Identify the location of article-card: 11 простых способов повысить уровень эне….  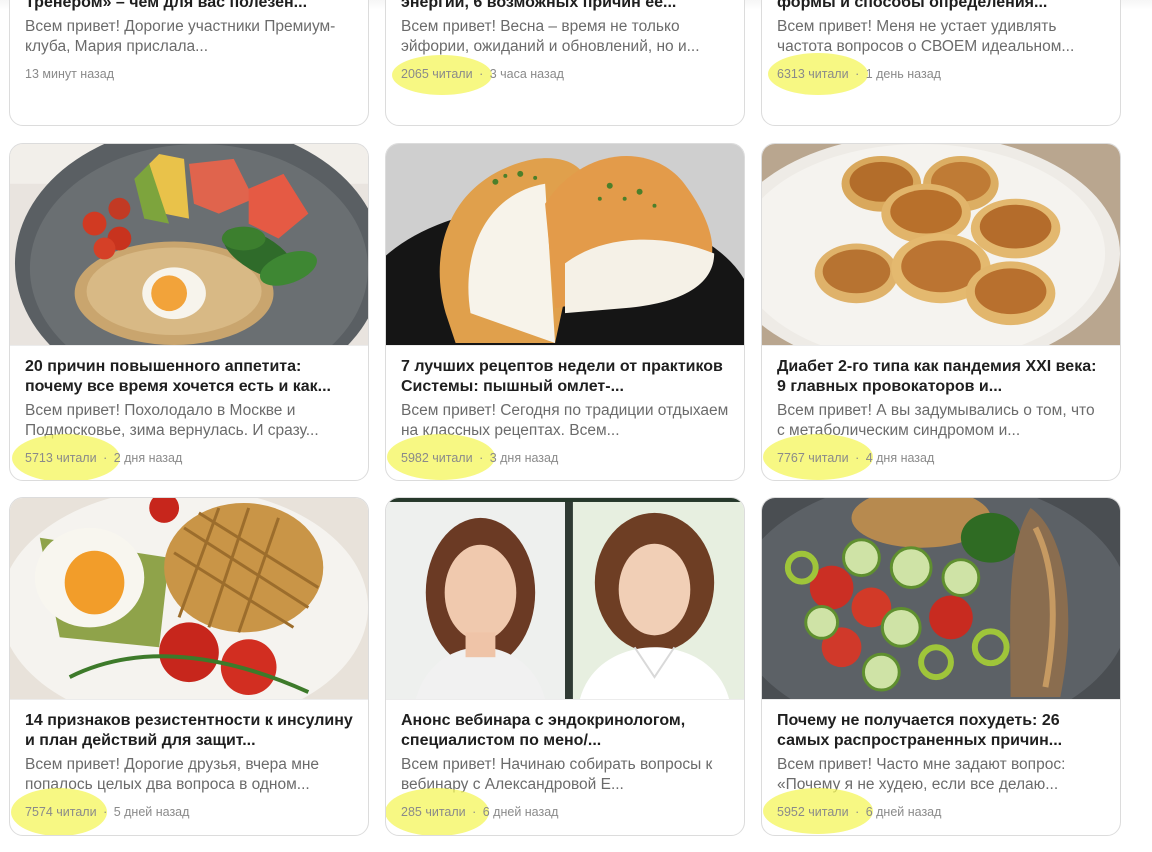
(565, 63).